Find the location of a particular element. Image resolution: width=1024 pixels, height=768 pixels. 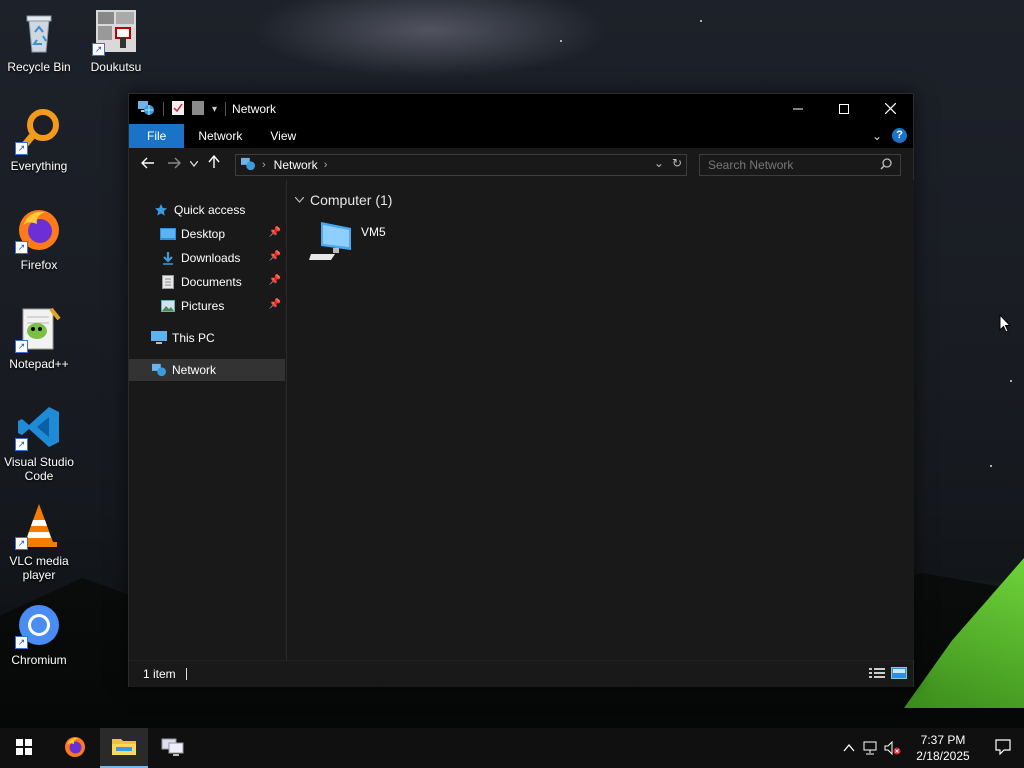

expand-ribbon-chevron-icon: ⌄ is located at coordinates (877, 136).